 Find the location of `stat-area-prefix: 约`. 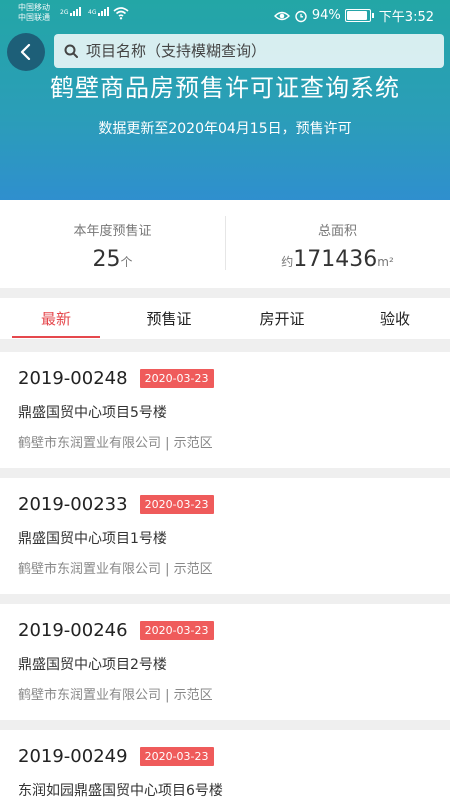

stat-area-prefix: 约 is located at coordinates (287, 262).